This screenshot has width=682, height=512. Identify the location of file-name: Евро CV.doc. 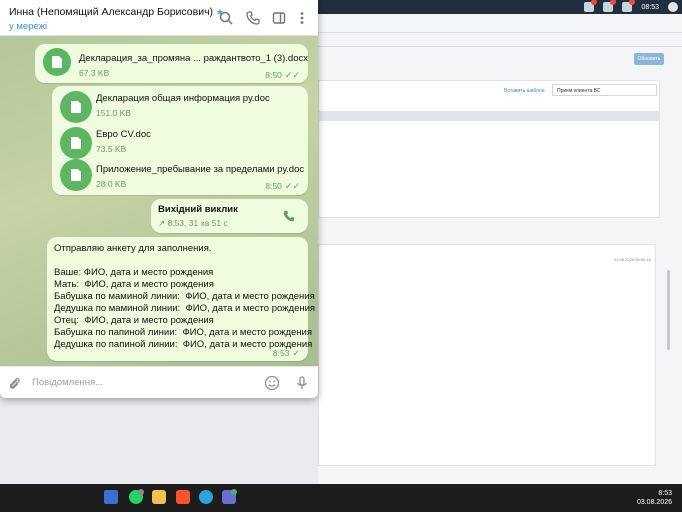
(123, 134).